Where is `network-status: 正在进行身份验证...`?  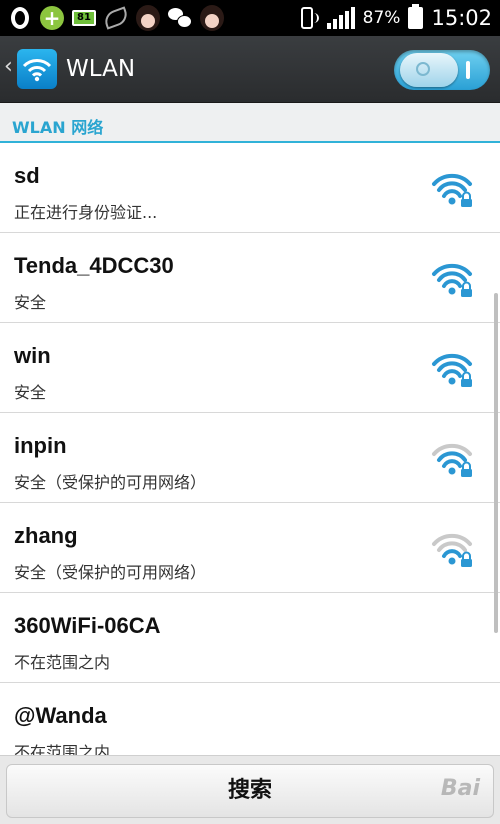 network-status: 正在进行身份验证... is located at coordinates (86, 212).